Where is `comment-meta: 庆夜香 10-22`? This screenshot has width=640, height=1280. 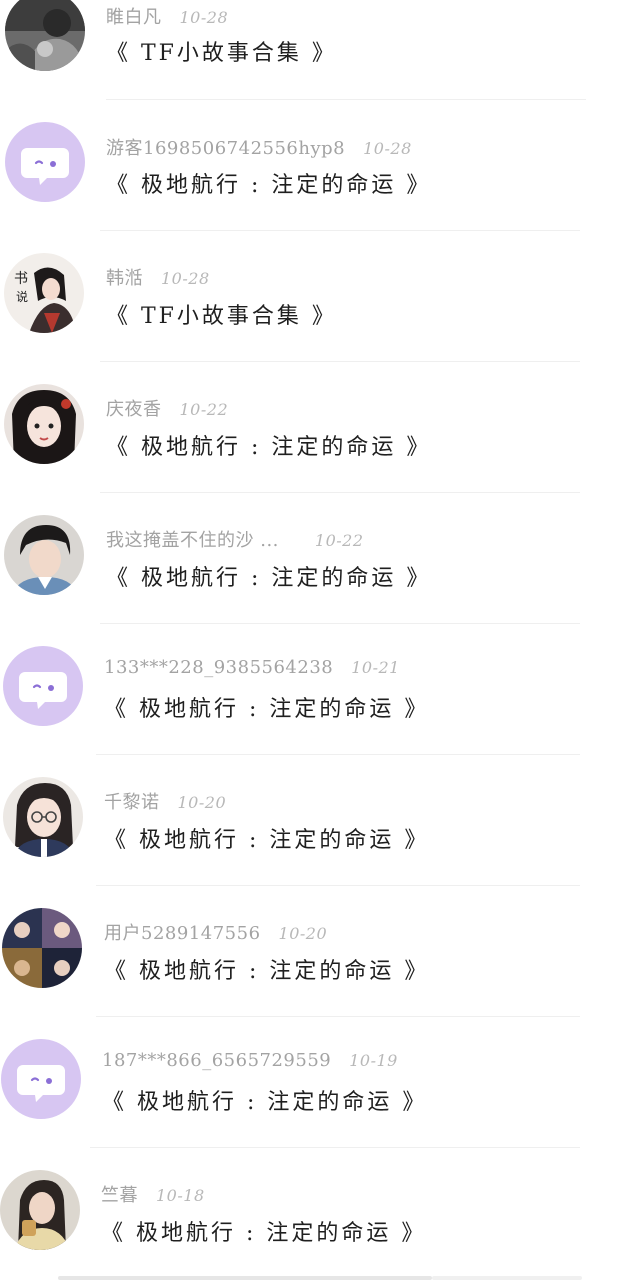 comment-meta: 庆夜香 10-22 is located at coordinates (167, 408).